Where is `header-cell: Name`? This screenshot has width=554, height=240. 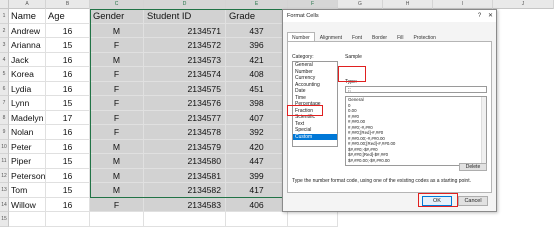
header-cell: Name is located at coordinates (27, 16).